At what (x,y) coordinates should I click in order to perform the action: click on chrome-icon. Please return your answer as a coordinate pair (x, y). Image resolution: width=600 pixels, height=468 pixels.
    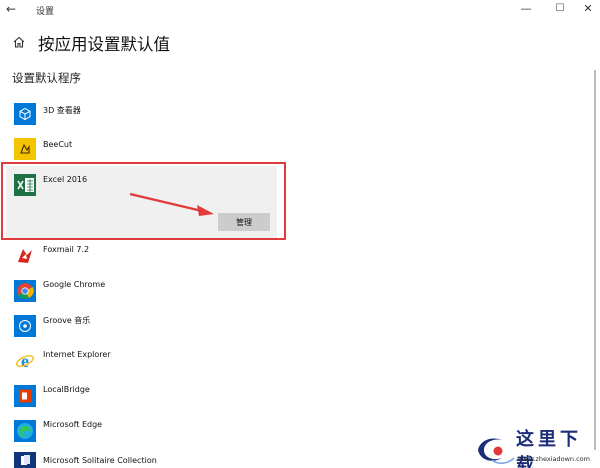
    Looking at the image, I should click on (25, 291).